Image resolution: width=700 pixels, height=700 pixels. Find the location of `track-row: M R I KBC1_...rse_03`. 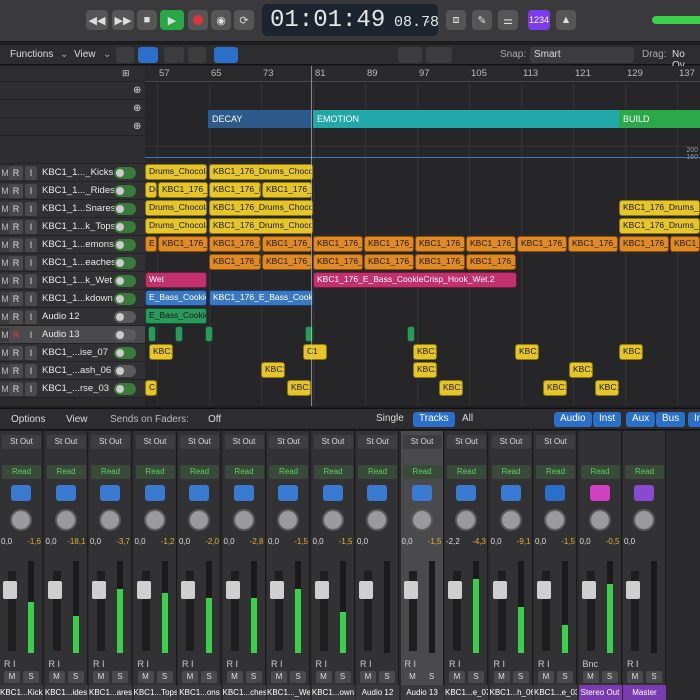

track-row: M R I KBC1_...rse_03 is located at coordinates (72, 389).